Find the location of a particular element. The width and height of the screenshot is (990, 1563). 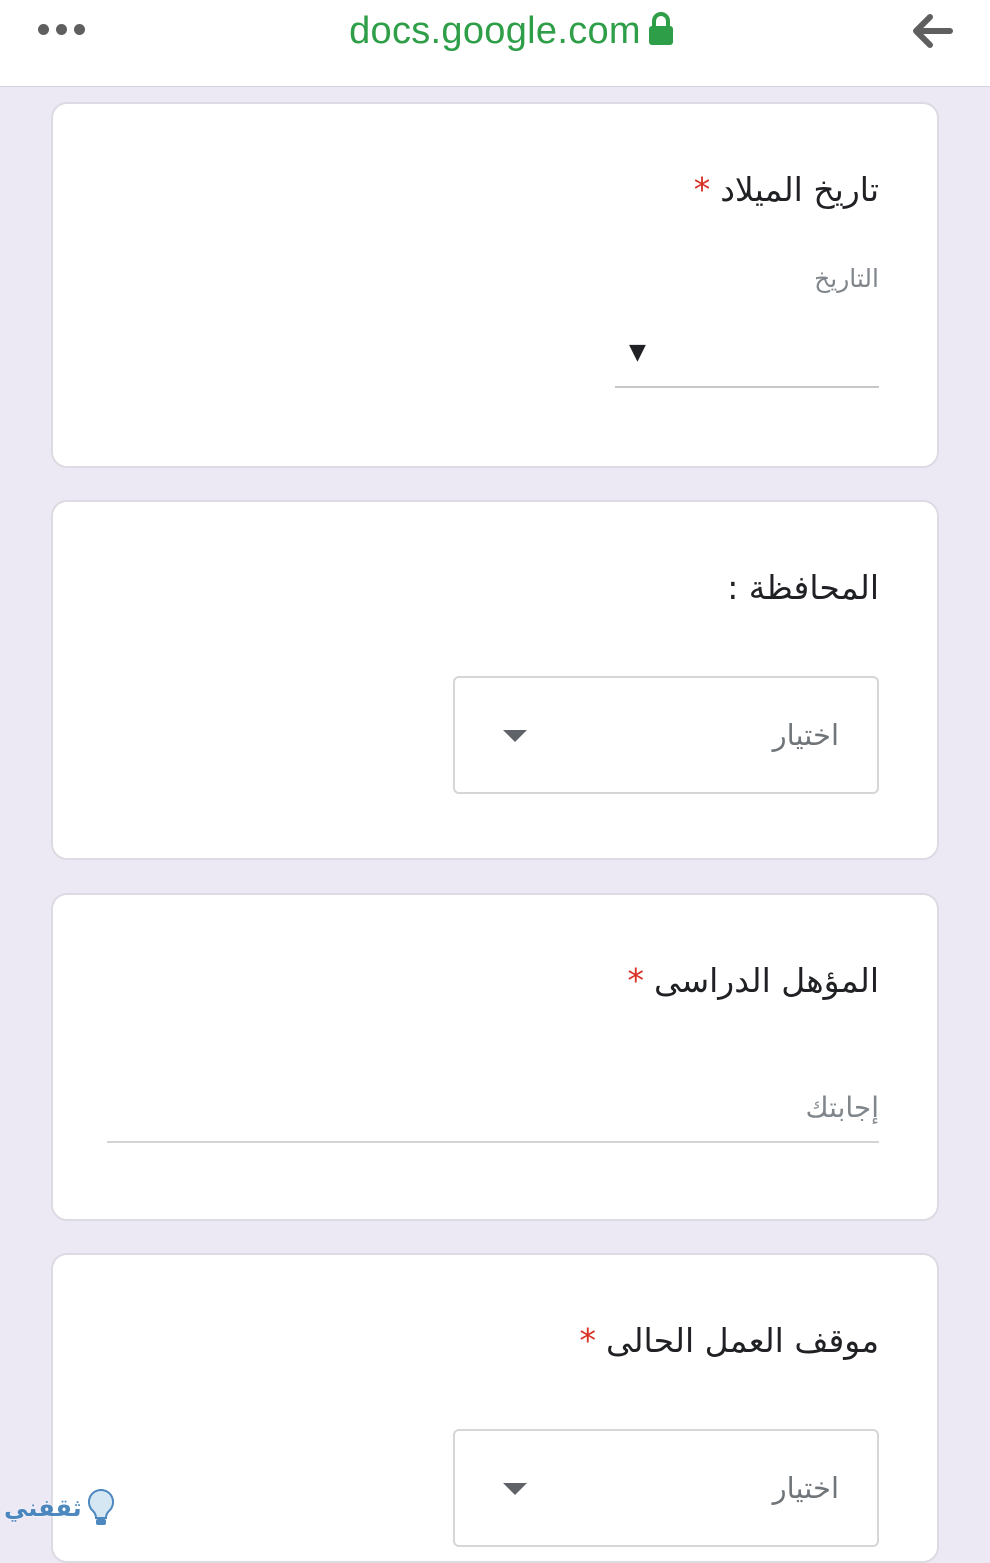

question-title: موقف العمل الحالى* is located at coordinates (730, 1340).